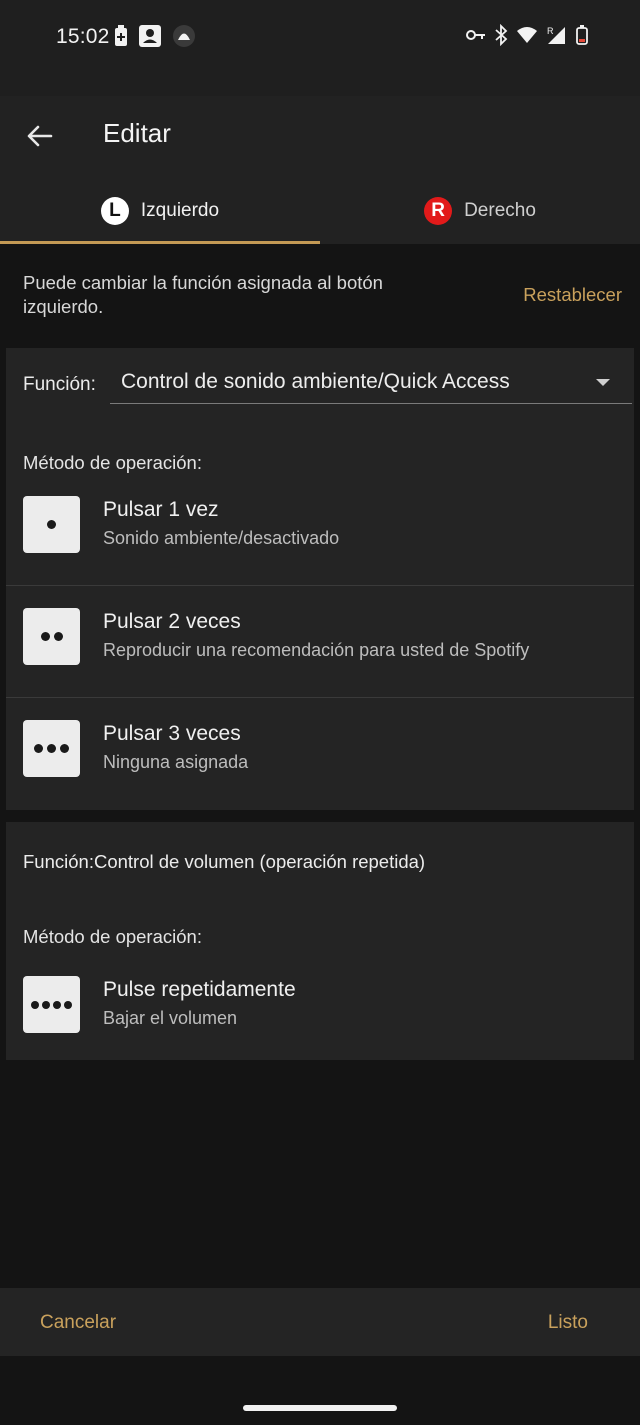 This screenshot has height=1425, width=640. I want to click on repeated-tap-icon, so click(51, 1004).